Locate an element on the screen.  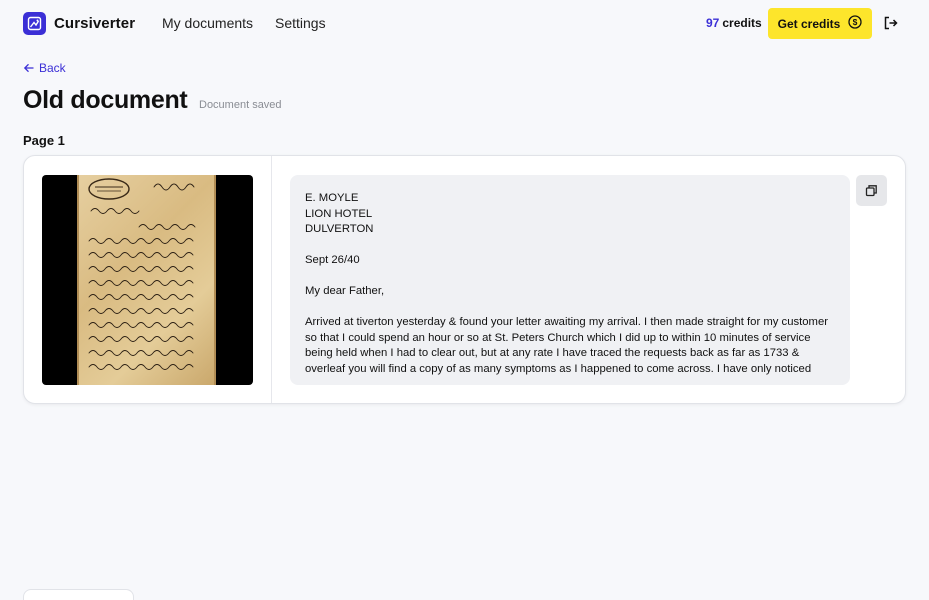
transcription-line: E. MOYLE is located at coordinates (332, 198).